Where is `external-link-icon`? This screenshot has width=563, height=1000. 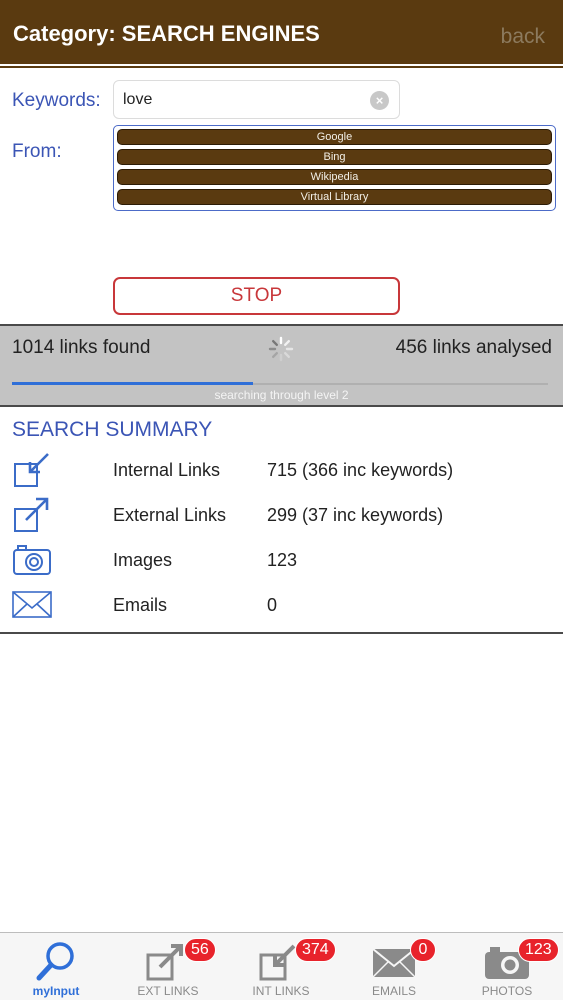 external-link-icon is located at coordinates (31, 514).